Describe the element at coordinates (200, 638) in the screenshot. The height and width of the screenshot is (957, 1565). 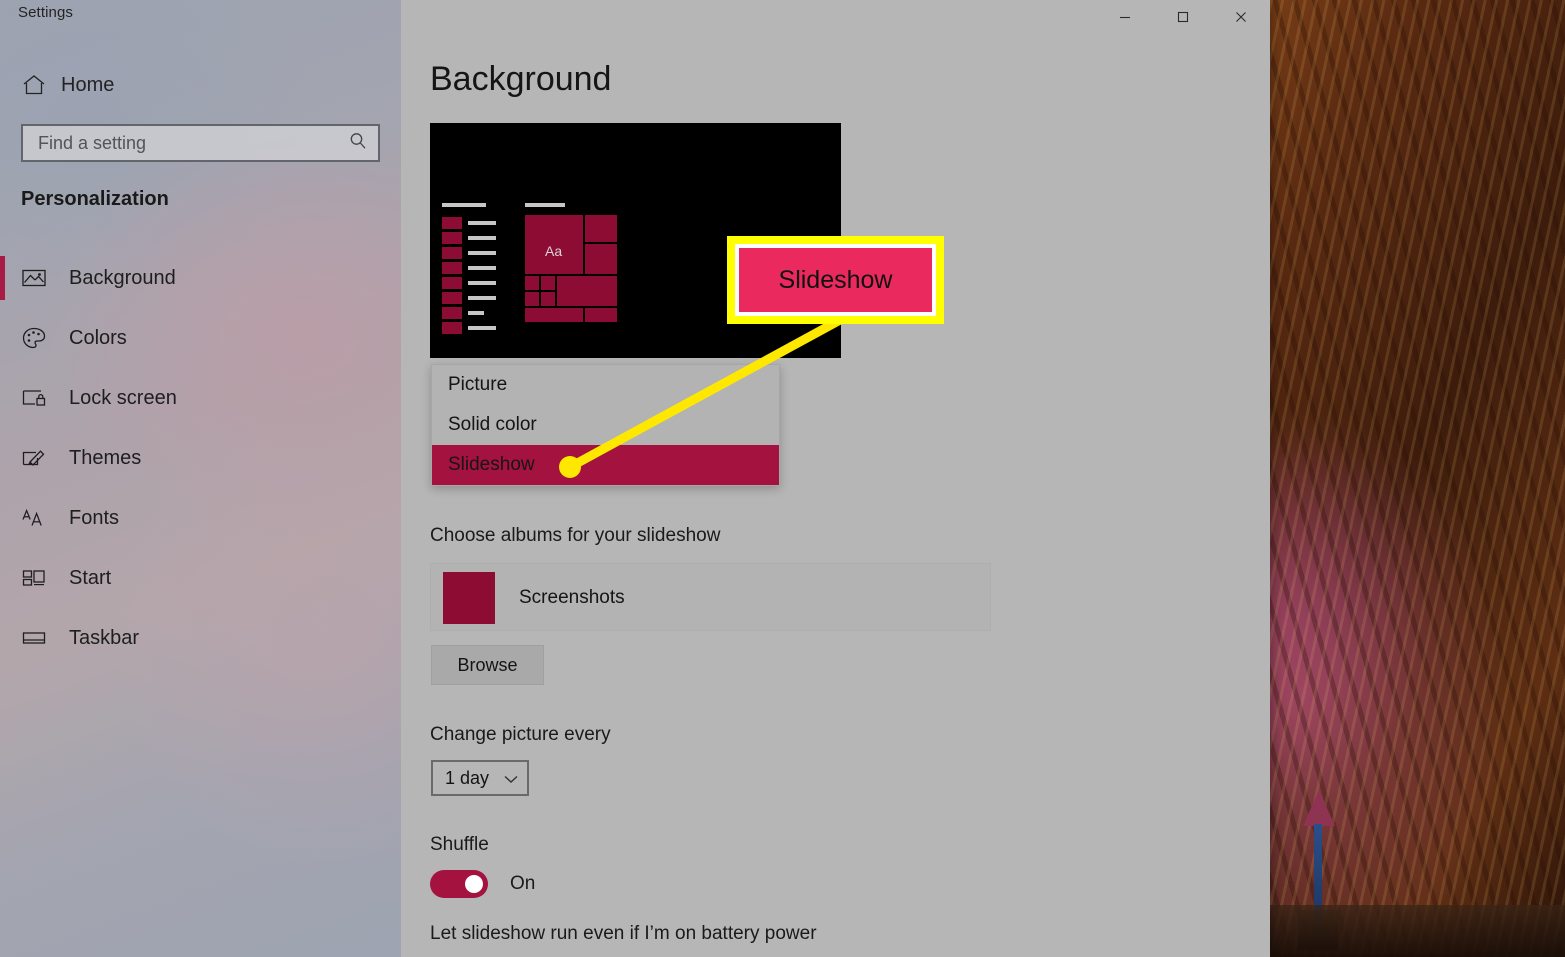
I see `sidebar-item-taskbar: Taskbar` at that location.